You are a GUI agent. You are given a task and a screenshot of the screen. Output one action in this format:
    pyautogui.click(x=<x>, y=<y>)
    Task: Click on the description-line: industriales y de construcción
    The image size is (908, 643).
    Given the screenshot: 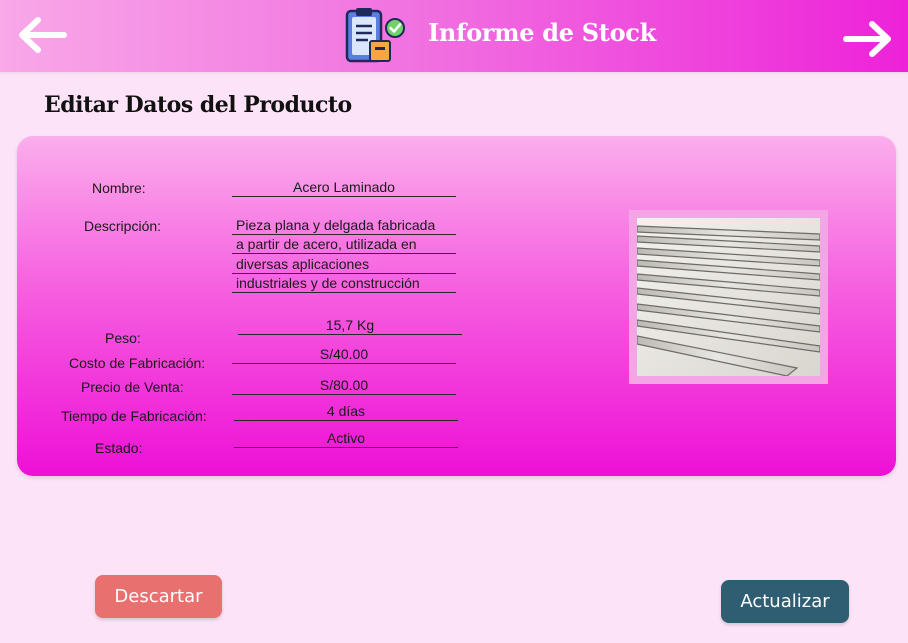 What is the action you would take?
    pyautogui.click(x=344, y=283)
    